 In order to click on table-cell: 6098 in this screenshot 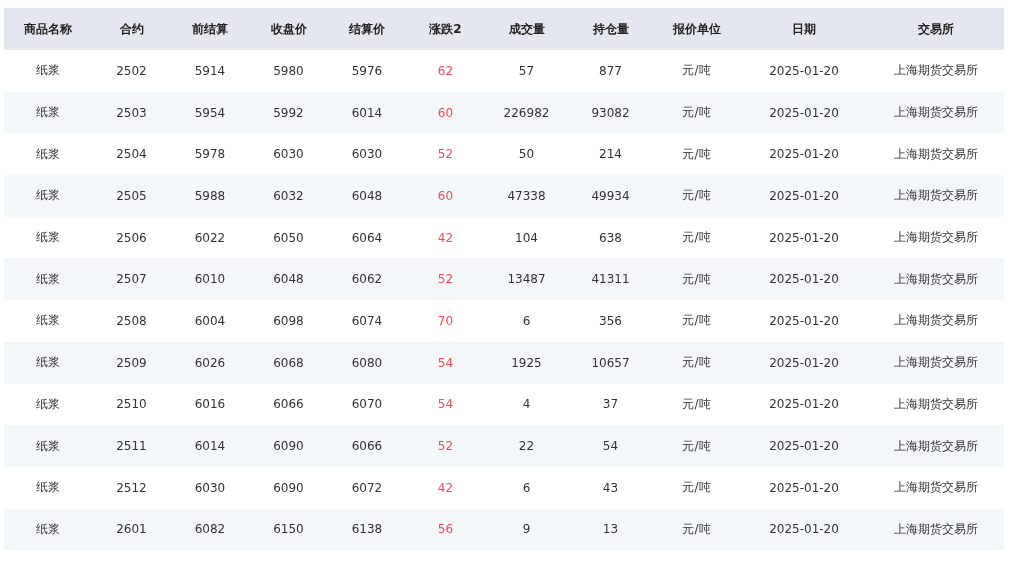, I will do `click(288, 321)`.